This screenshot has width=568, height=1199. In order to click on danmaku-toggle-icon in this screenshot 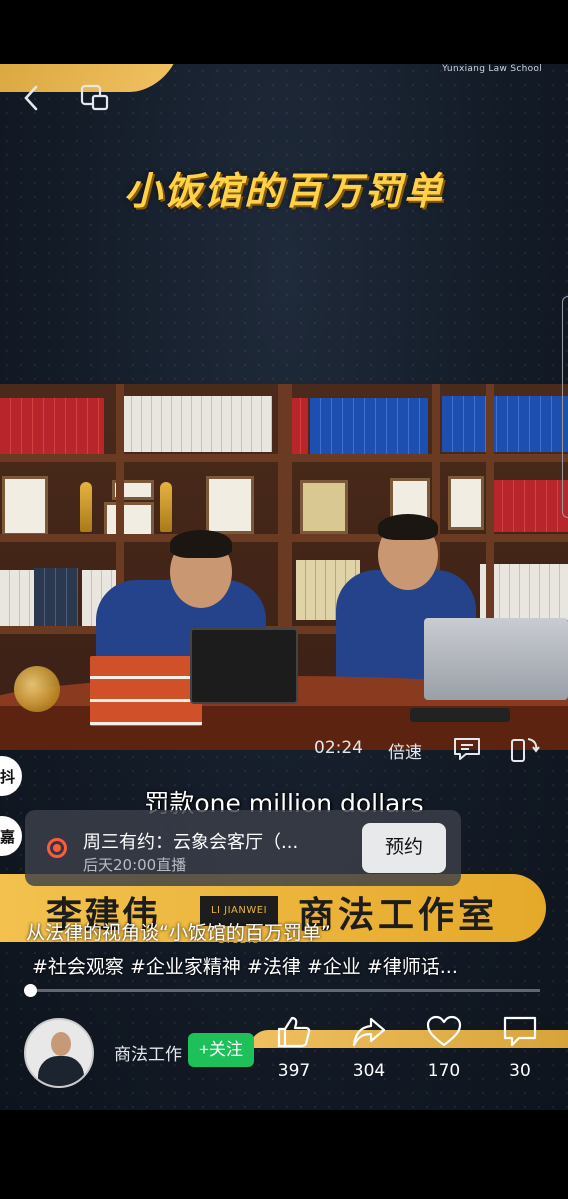, I will do `click(467, 749)`.